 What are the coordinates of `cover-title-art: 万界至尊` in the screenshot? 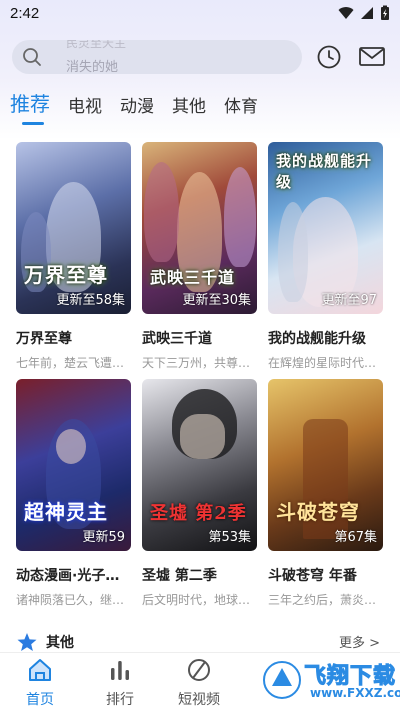 It's located at (66, 275).